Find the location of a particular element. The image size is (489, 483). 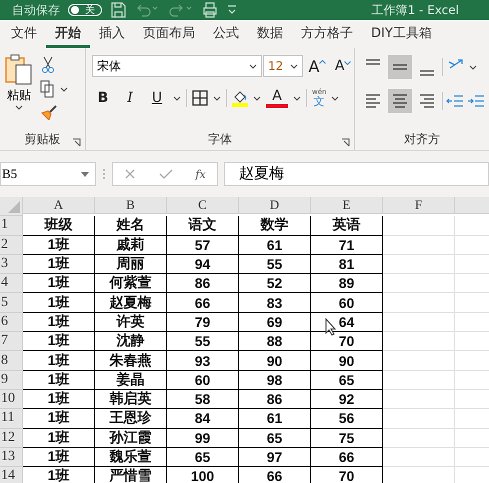

print-preview-icon is located at coordinates (210, 10).